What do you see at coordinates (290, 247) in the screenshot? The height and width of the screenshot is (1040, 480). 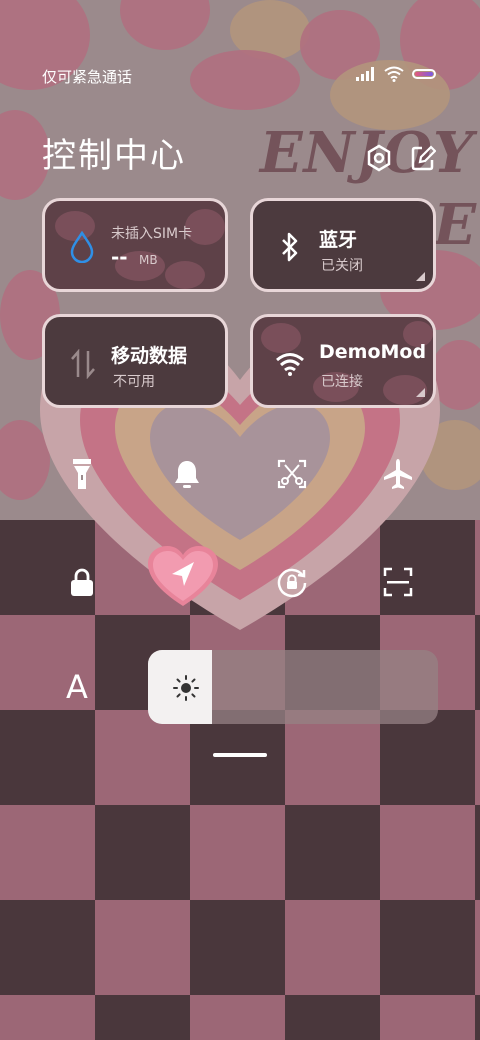 I see `bluetooth-icon` at bounding box center [290, 247].